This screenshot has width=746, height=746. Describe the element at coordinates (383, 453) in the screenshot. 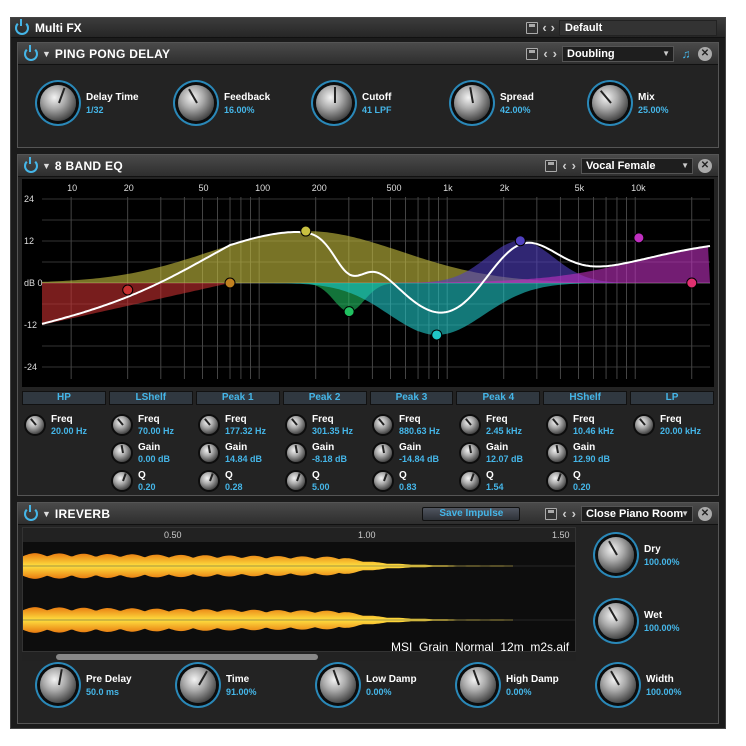

I see `peak-3-gain-knob` at that location.